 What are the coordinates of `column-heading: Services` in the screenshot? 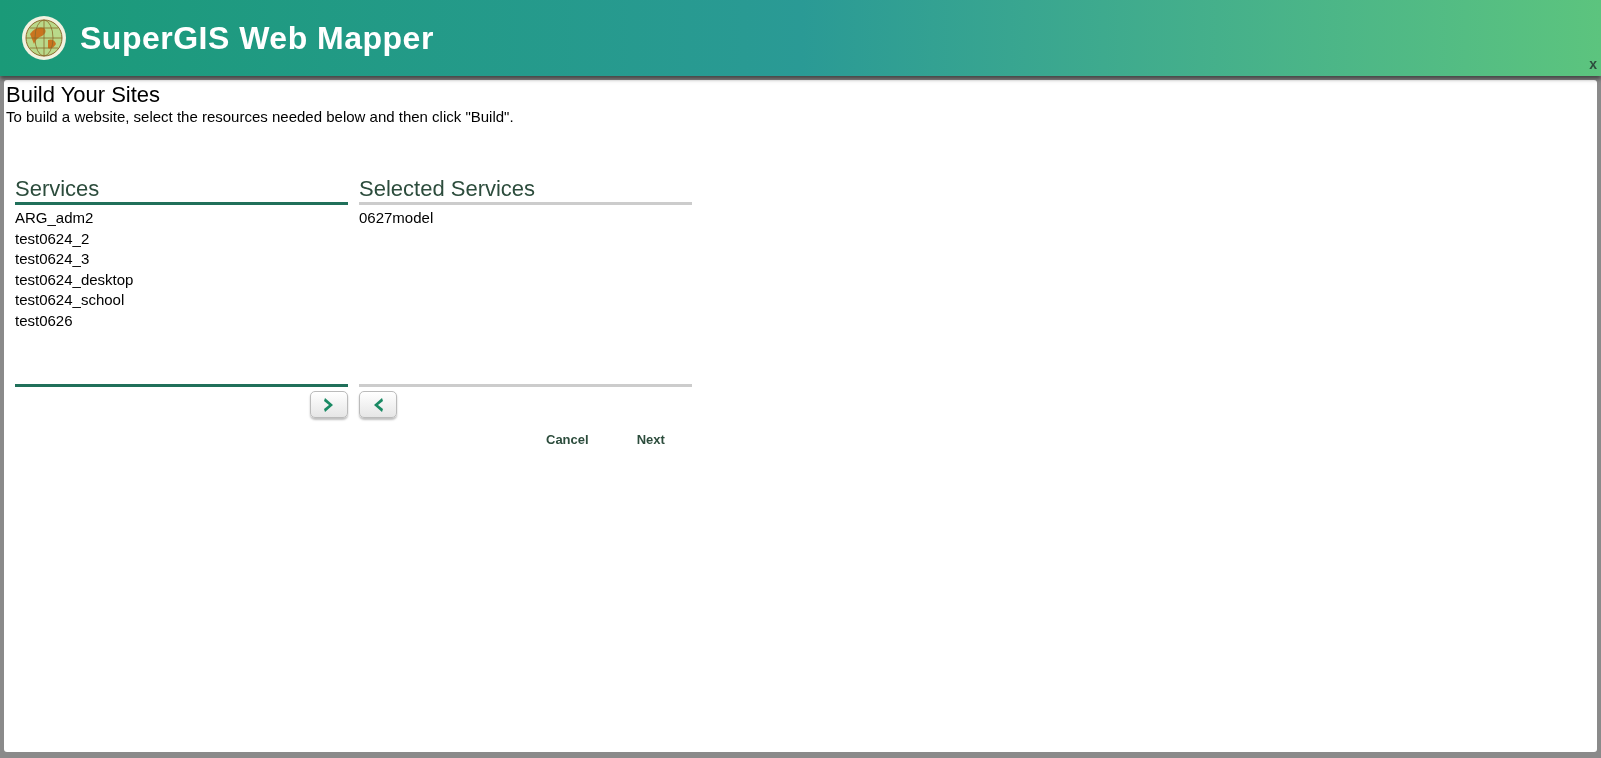 It's located at (181, 189).